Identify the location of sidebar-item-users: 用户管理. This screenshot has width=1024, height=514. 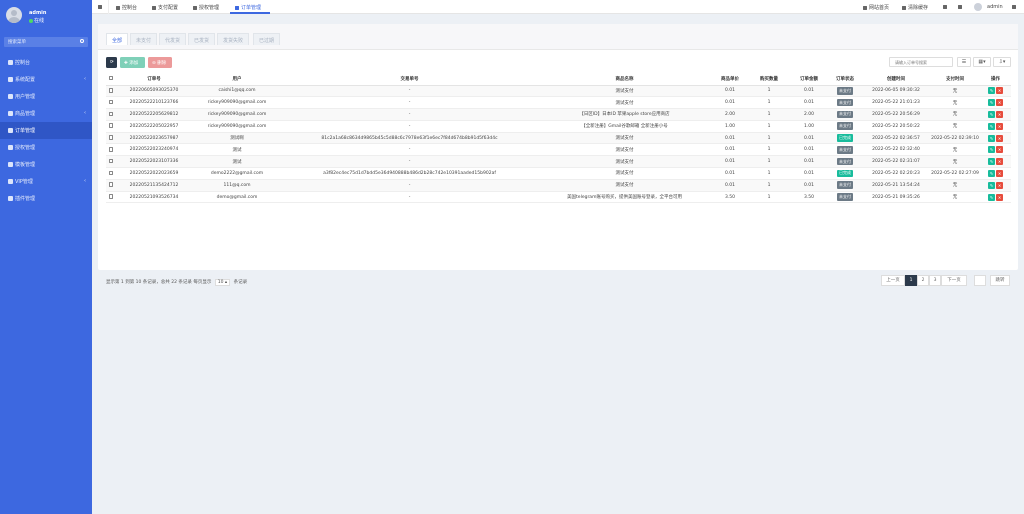
(46, 96).